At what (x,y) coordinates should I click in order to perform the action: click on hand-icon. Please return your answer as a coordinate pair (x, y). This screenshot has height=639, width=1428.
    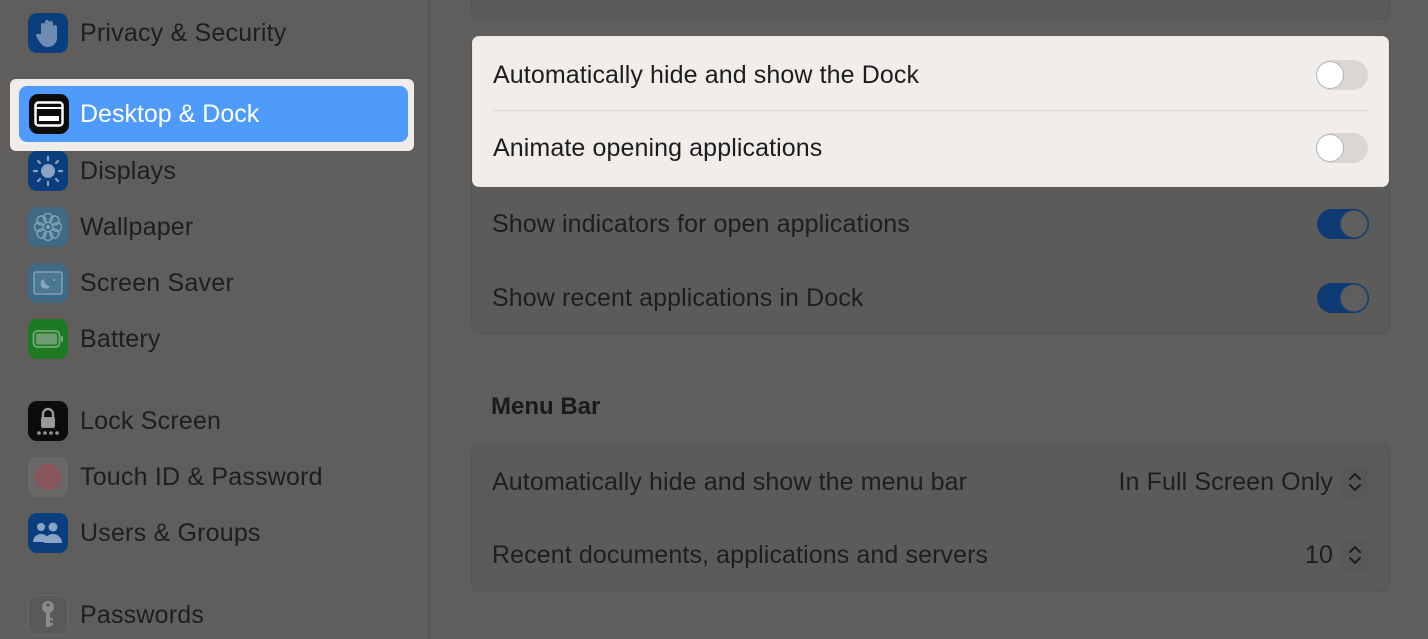
    Looking at the image, I should click on (48, 33).